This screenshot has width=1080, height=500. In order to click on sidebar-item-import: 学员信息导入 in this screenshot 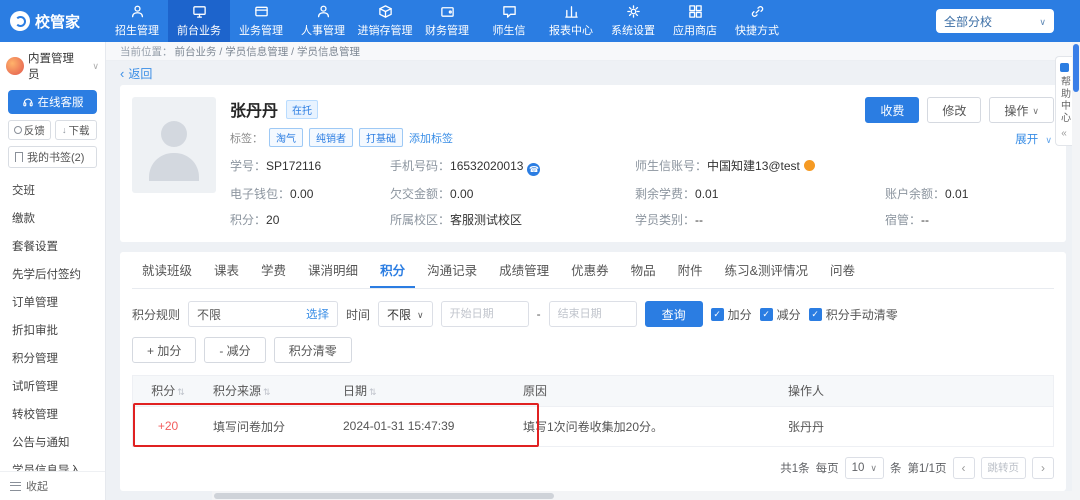, I will do `click(52, 463)`.